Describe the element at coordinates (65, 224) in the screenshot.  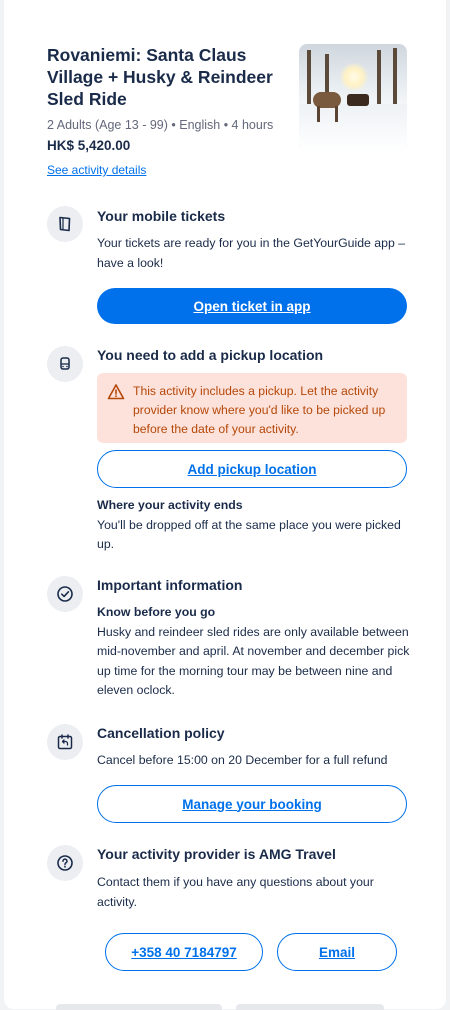
I see `ticket-icon` at that location.